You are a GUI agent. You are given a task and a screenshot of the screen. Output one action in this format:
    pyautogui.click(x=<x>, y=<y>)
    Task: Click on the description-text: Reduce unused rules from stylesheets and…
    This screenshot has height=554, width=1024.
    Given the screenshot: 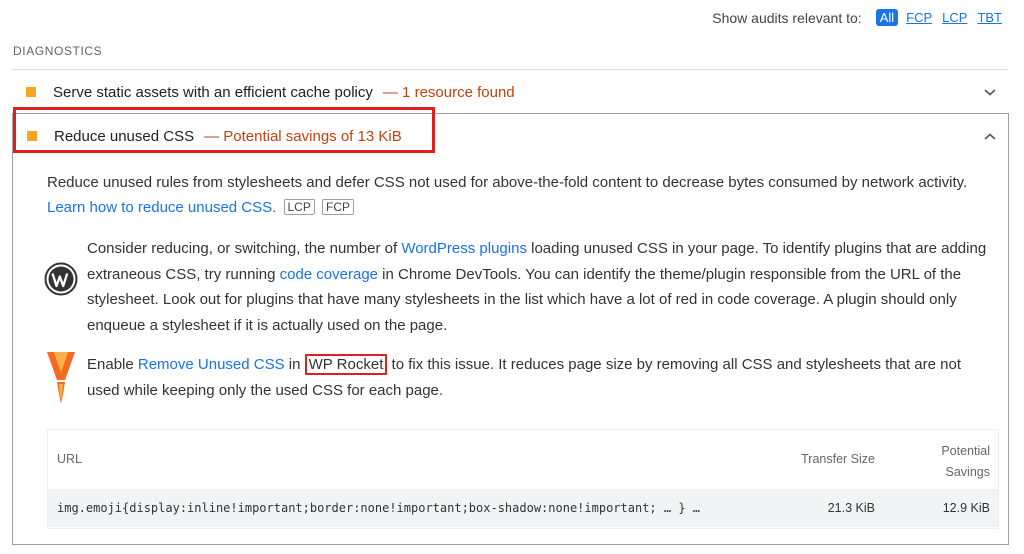 What is the action you would take?
    pyautogui.click(x=507, y=182)
    